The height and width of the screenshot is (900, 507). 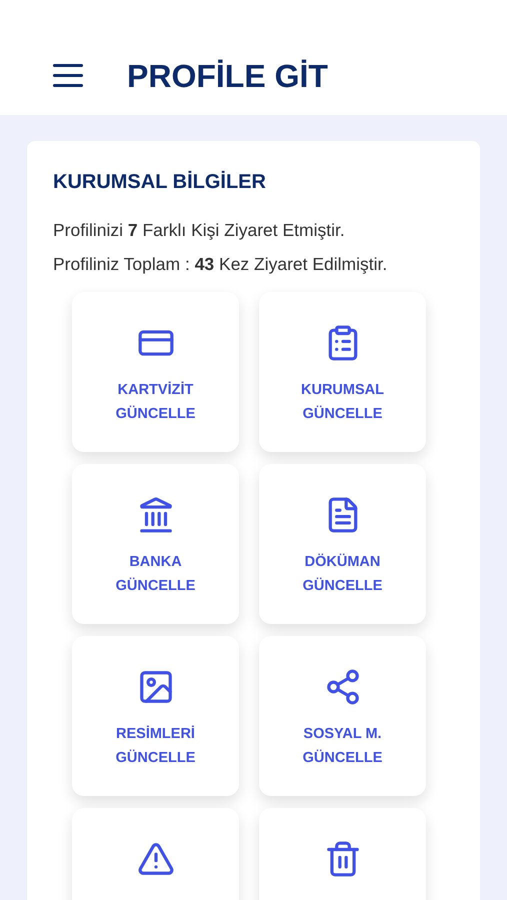 What do you see at coordinates (220, 264) in the screenshot?
I see `visit-stat: Profiliniz Toplam : 43 Kez Ziyaret Edilmiştir.` at bounding box center [220, 264].